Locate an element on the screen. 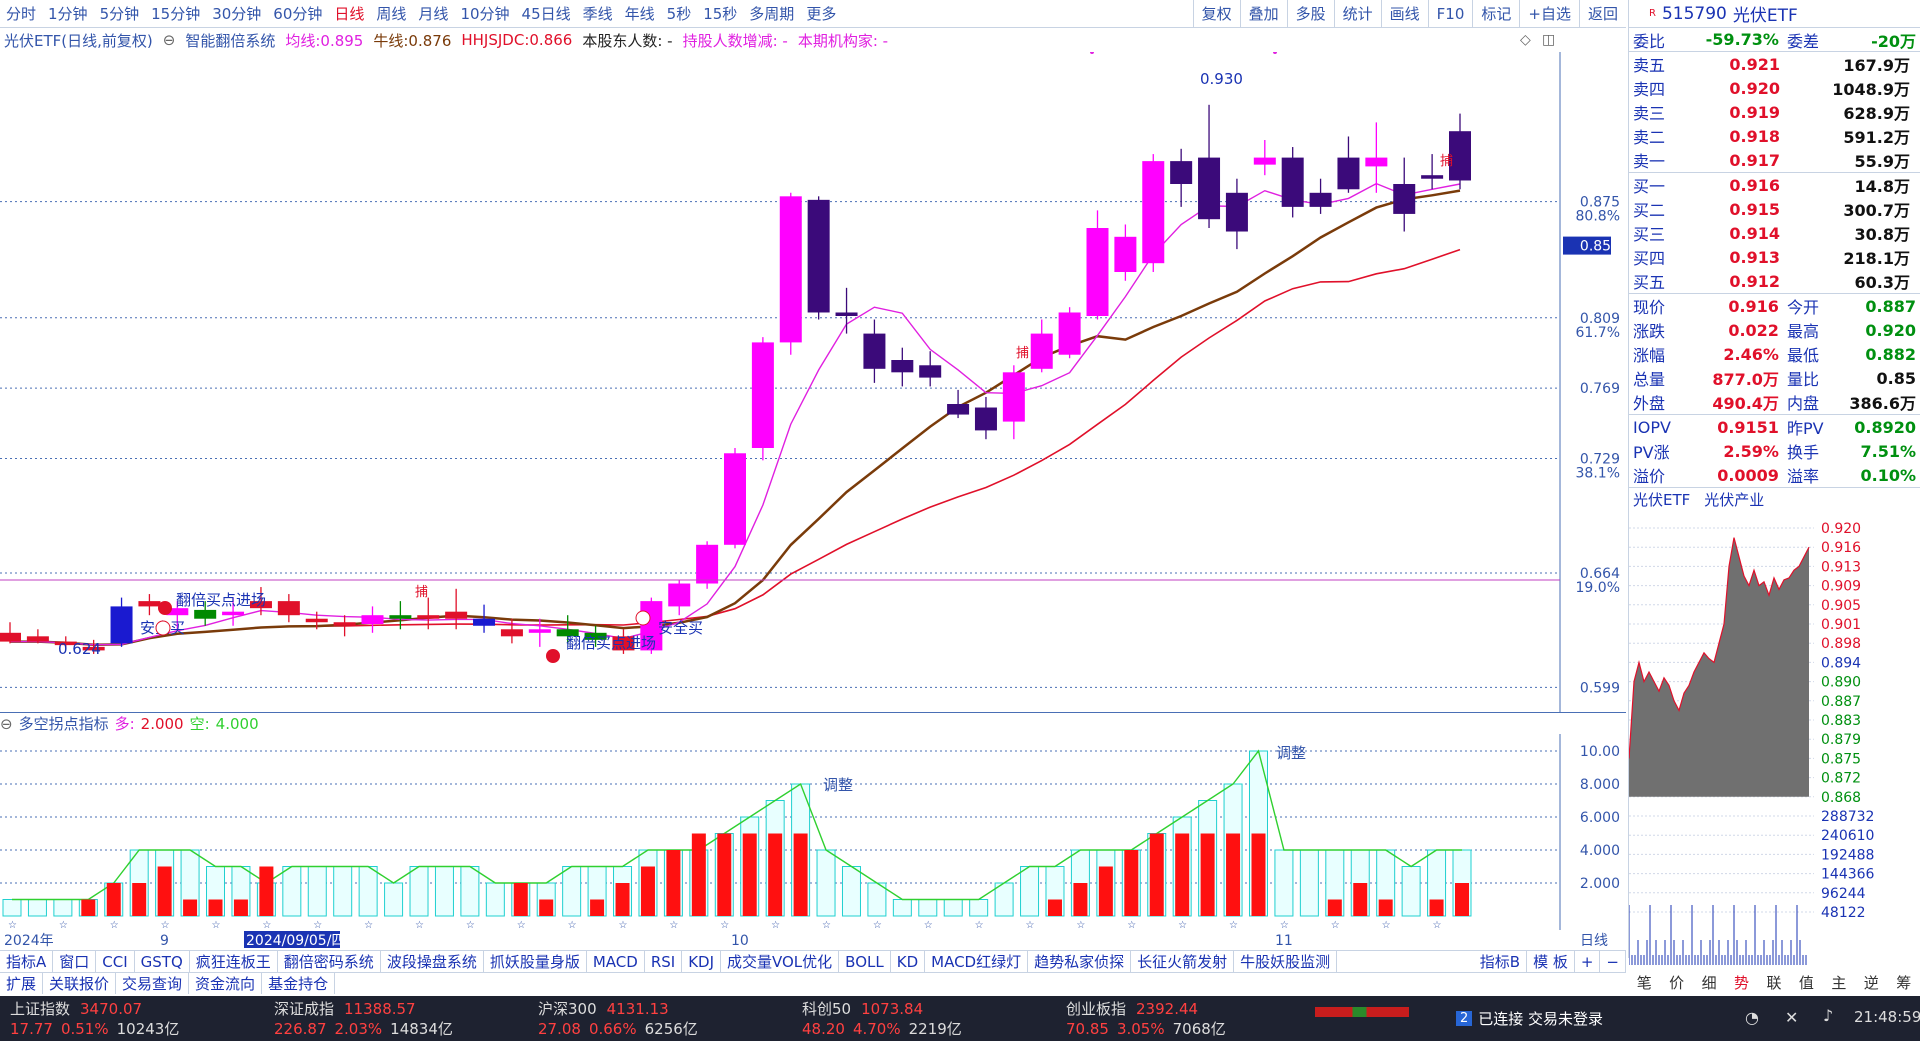 This screenshot has height=1041, width=1920. sub-tab: 交易查询 is located at coordinates (153, 983).